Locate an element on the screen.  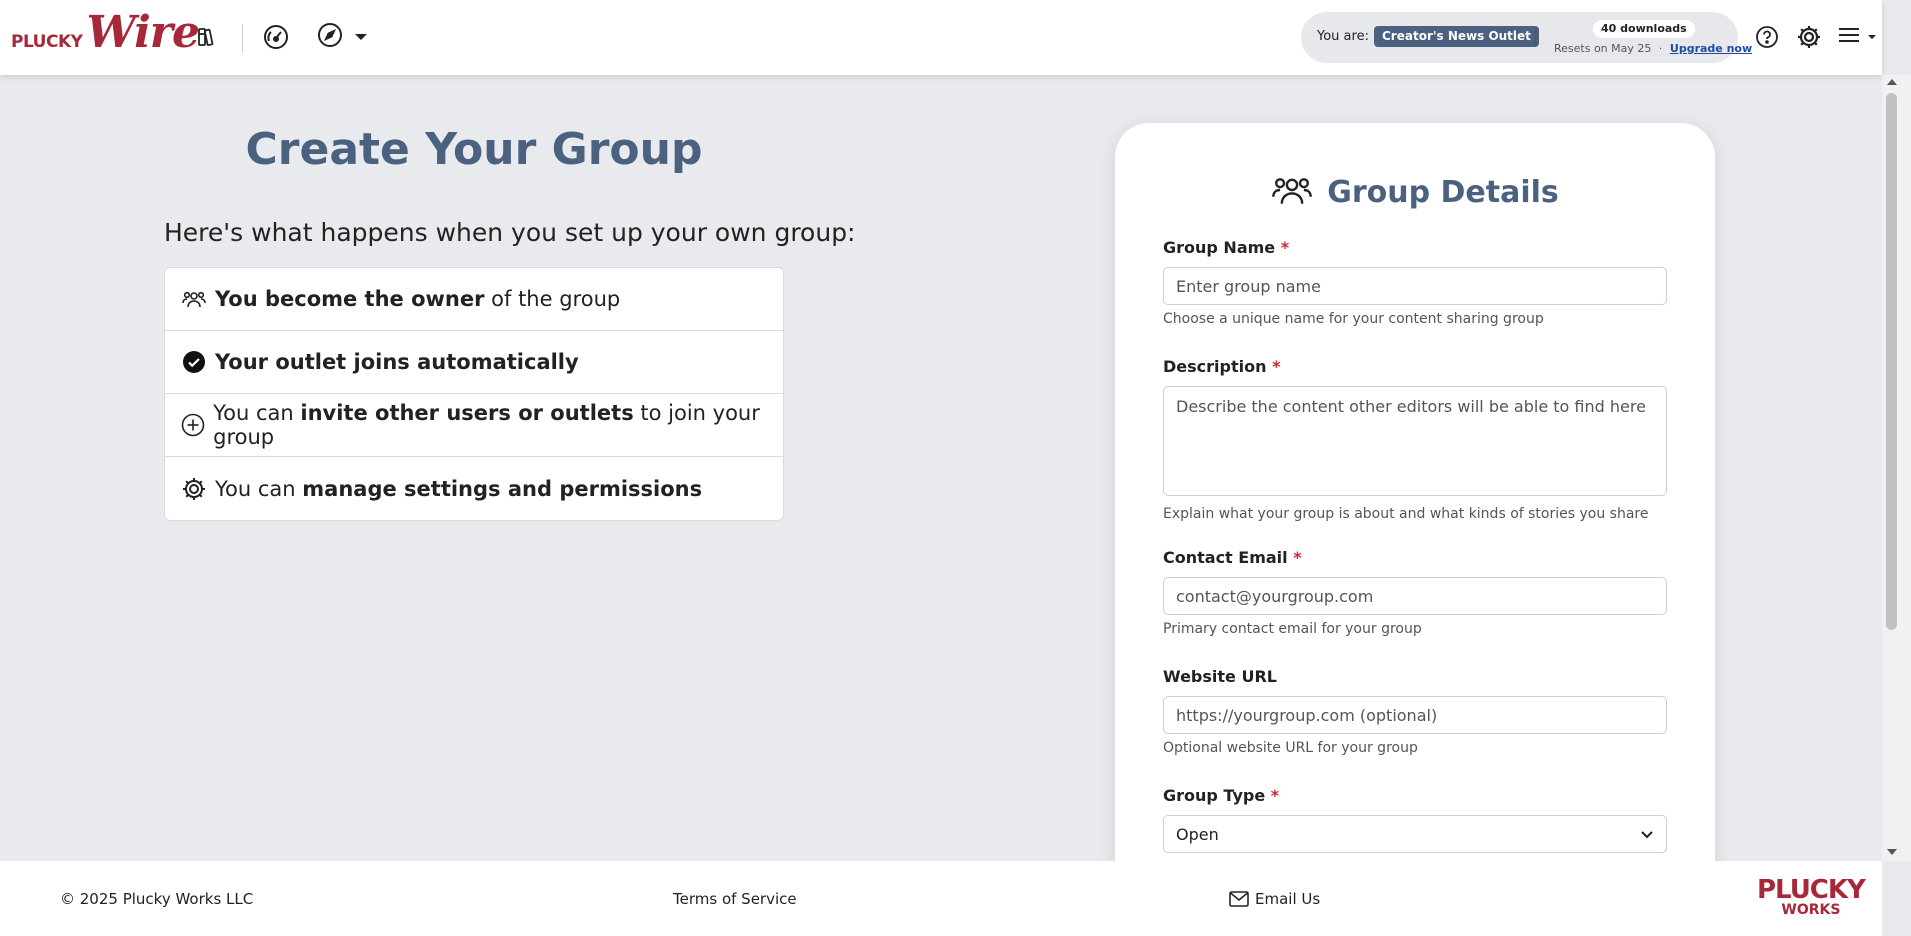
card-header: Group Details is located at coordinates (1415, 192).